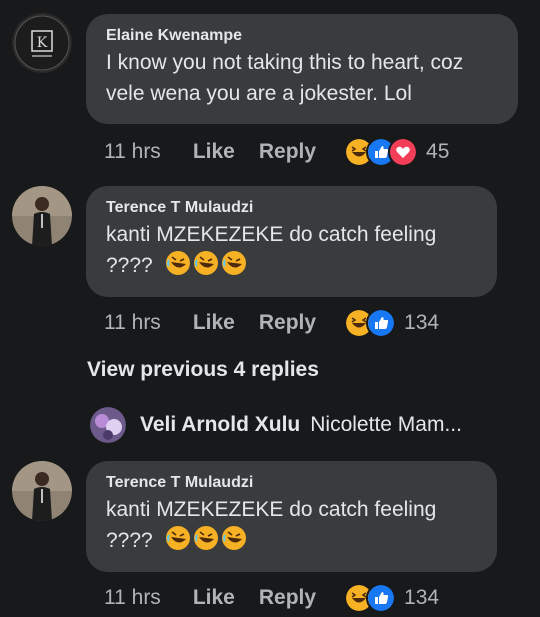 The height and width of the screenshot is (617, 540). I want to click on love-icon, so click(403, 152).